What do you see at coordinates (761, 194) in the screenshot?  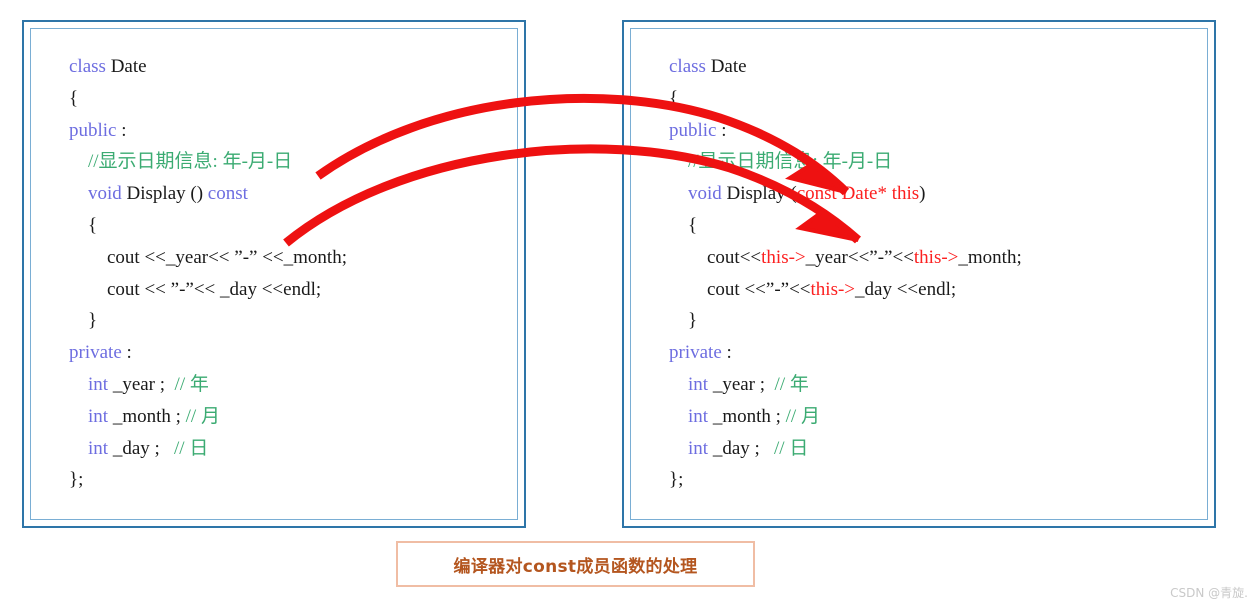 I see `code-token: Display (` at bounding box center [761, 194].